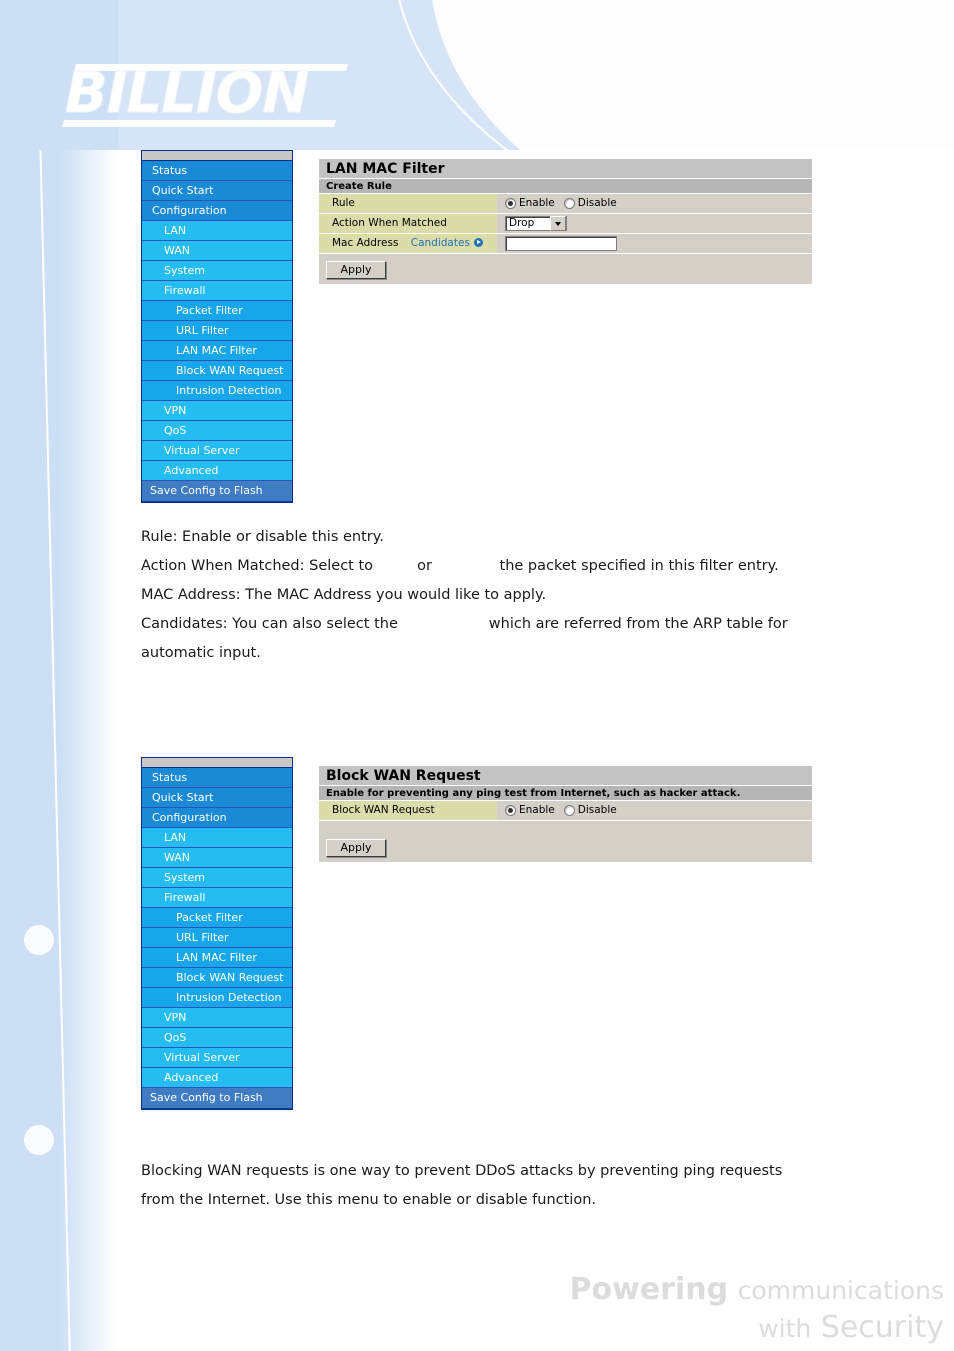  Describe the element at coordinates (217, 211) in the screenshot. I see `sidebar-item-configuration: Configuration` at that location.